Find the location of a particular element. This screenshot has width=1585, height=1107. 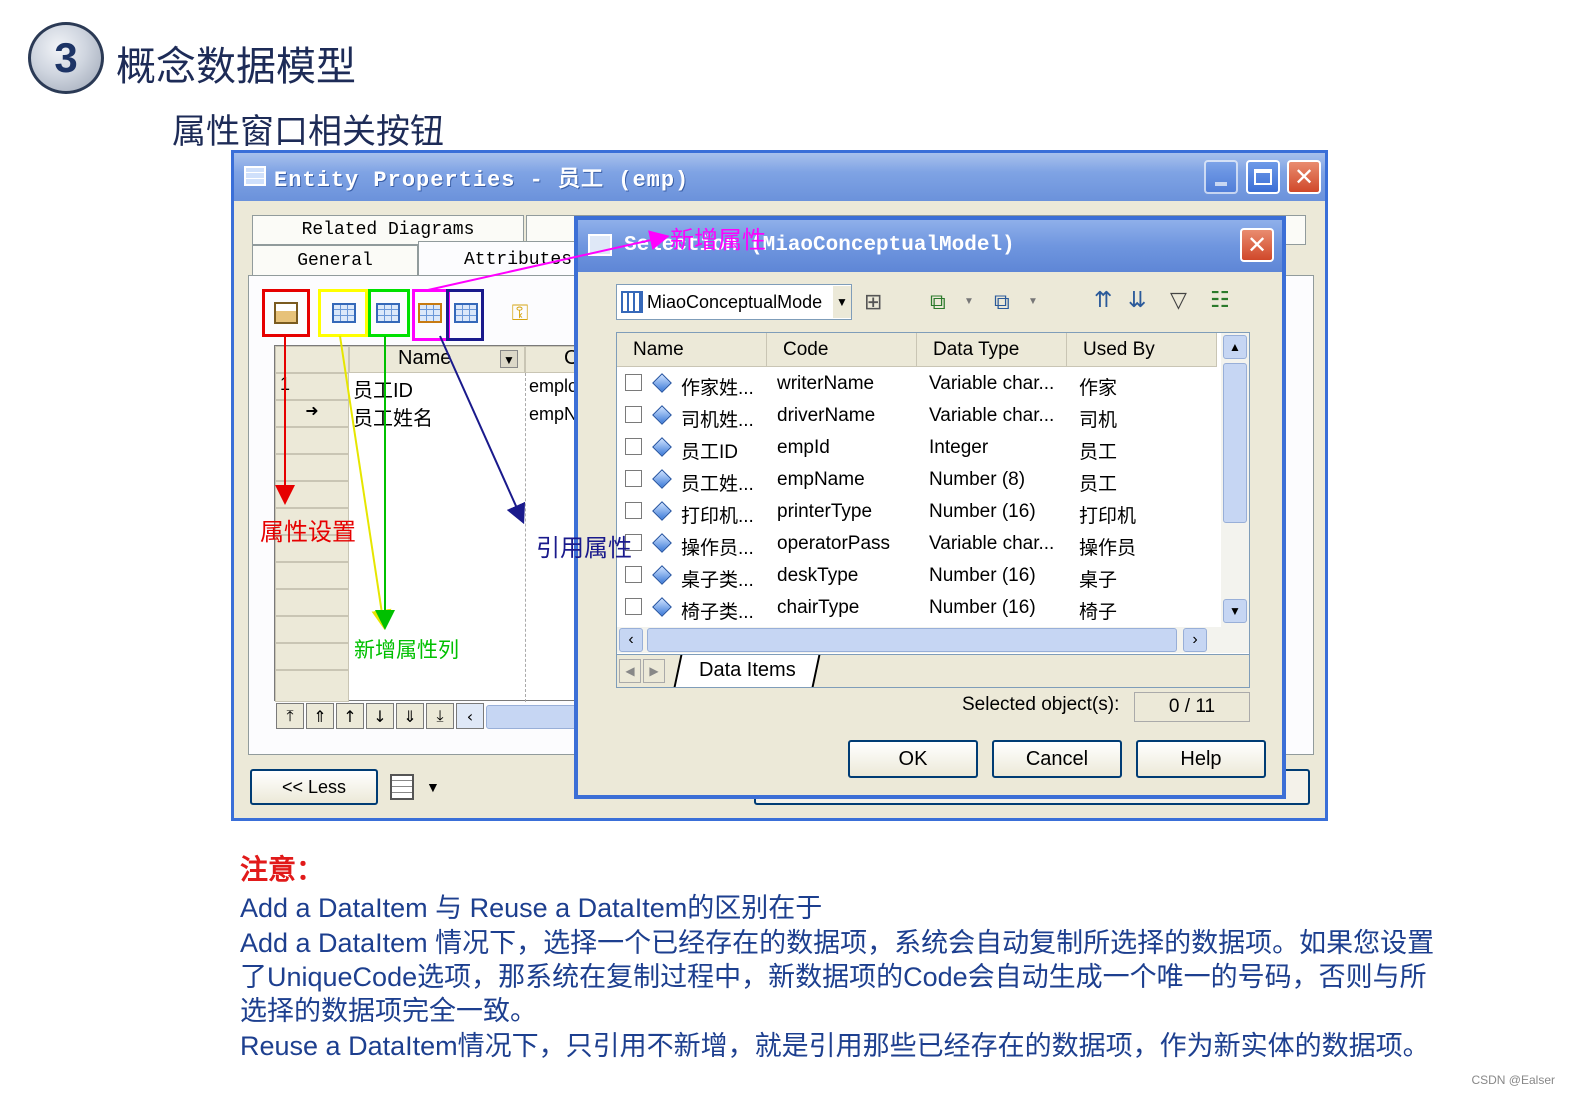

notes-label: 注意： is located at coordinates (282, 869).